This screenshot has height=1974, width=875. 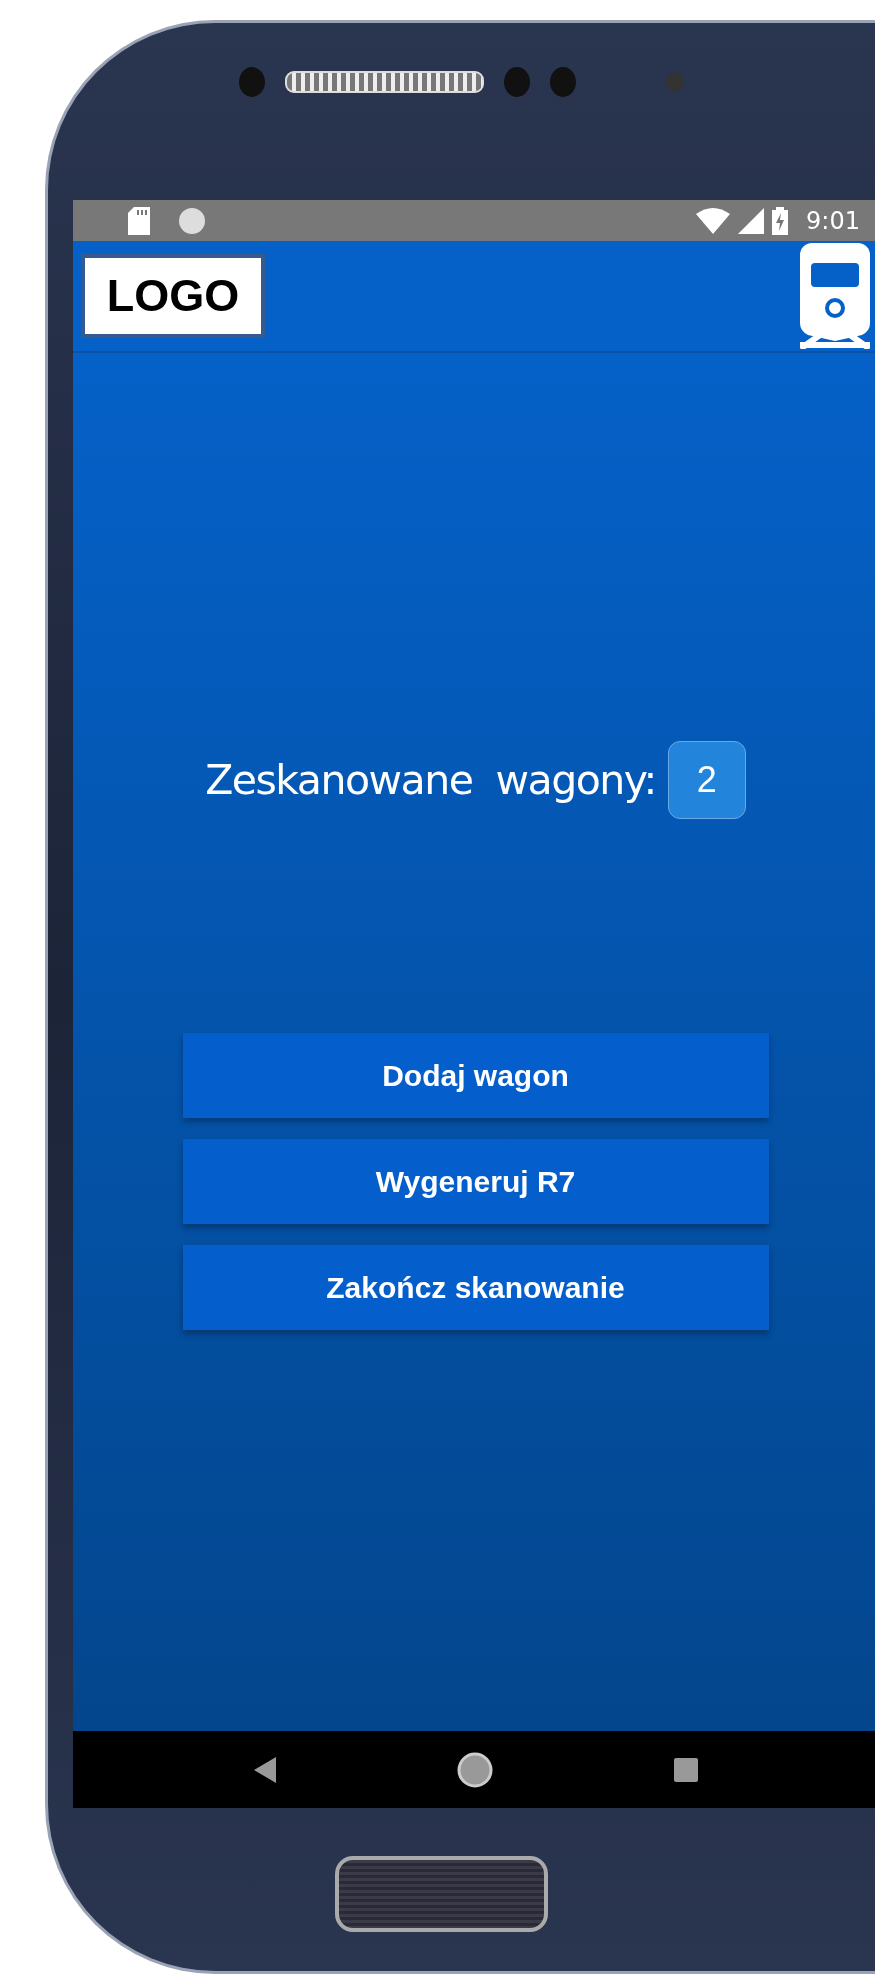 What do you see at coordinates (264, 1769) in the screenshot?
I see `back-icon` at bounding box center [264, 1769].